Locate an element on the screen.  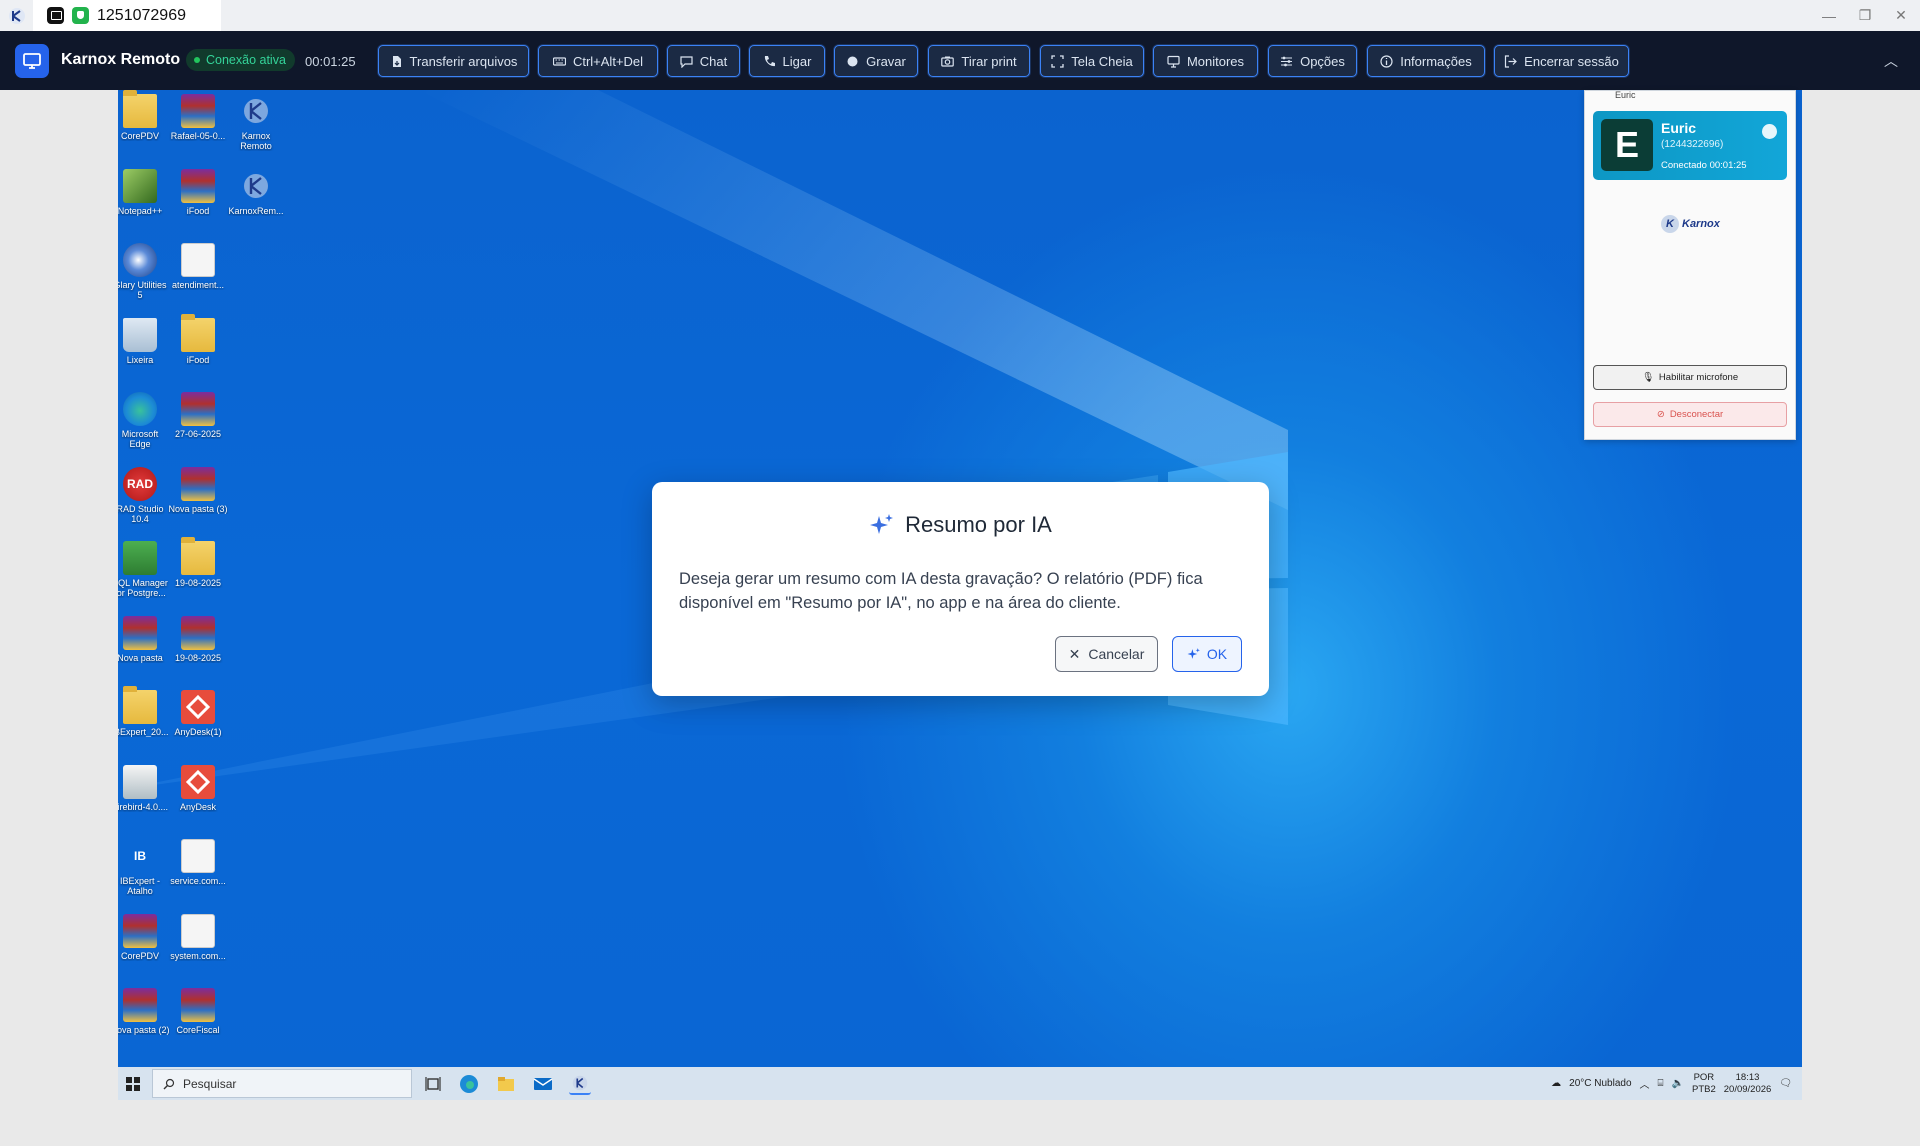
tray-overflow-icon: ︿ is located at coordinates (1645, 1083).